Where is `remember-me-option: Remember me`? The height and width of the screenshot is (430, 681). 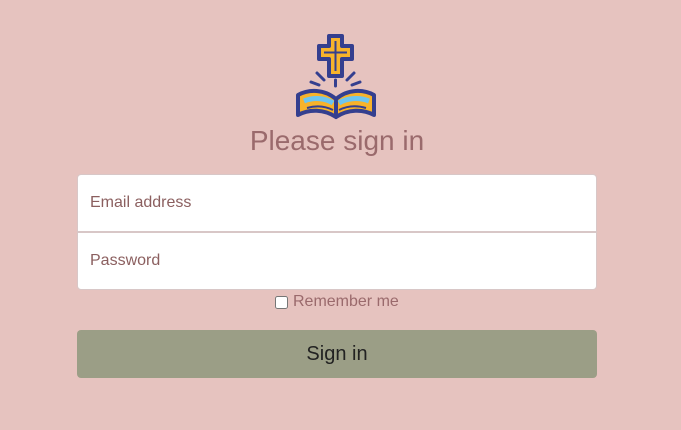
remember-me-option: Remember me is located at coordinates (337, 302).